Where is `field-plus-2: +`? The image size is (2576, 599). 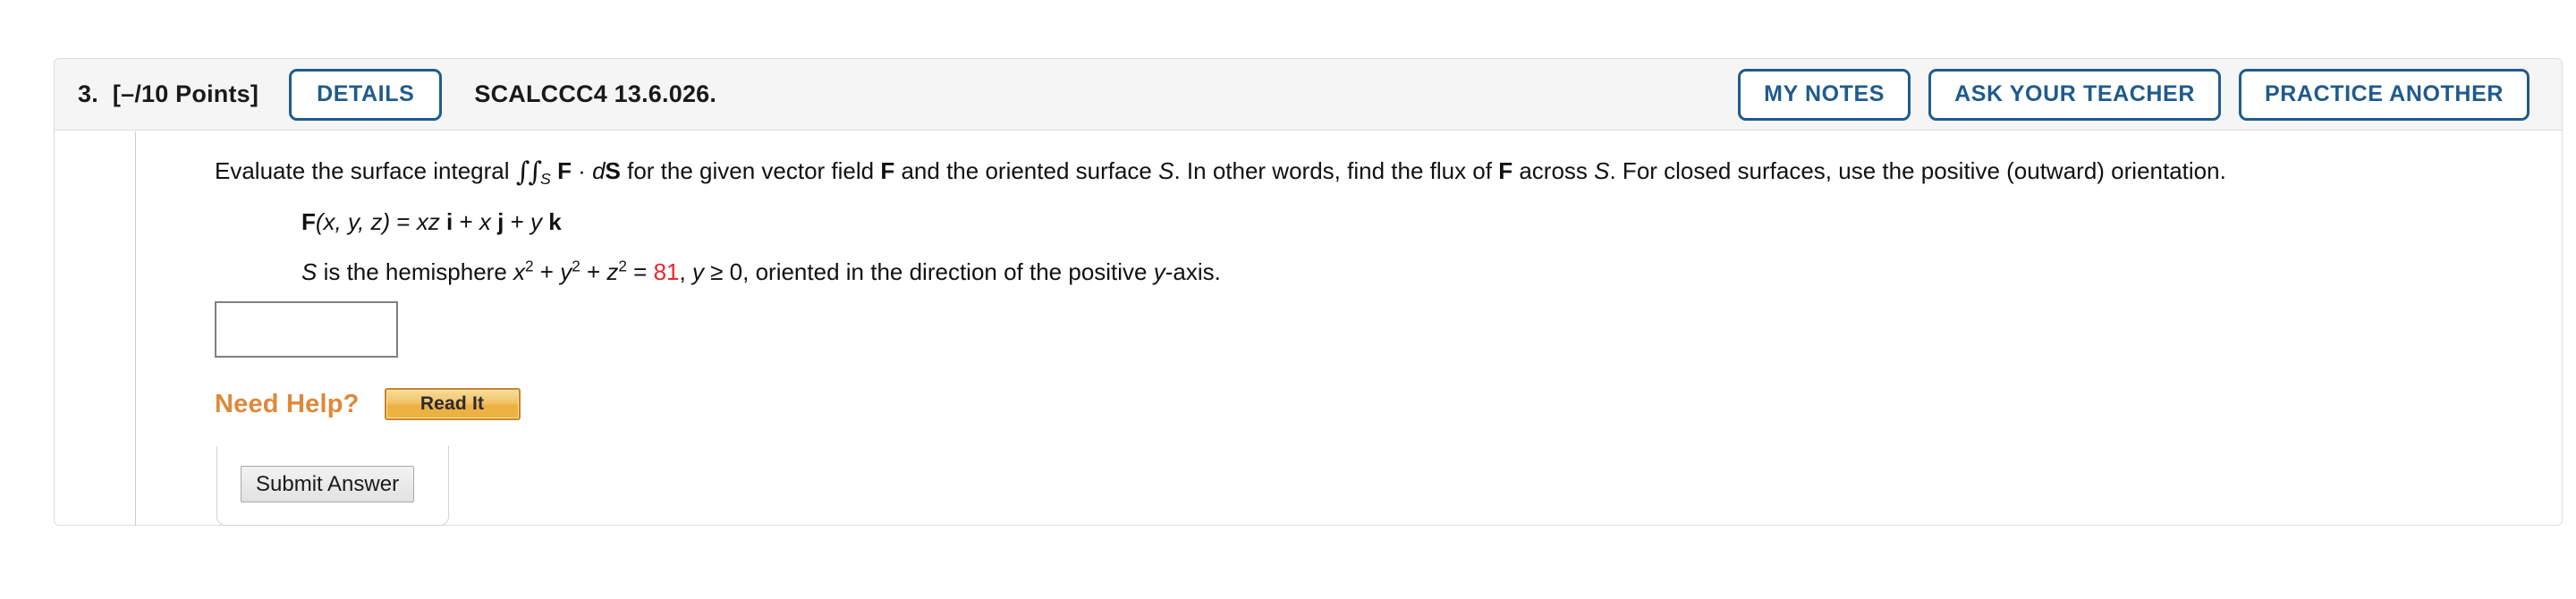
field-plus-2: + is located at coordinates (517, 221).